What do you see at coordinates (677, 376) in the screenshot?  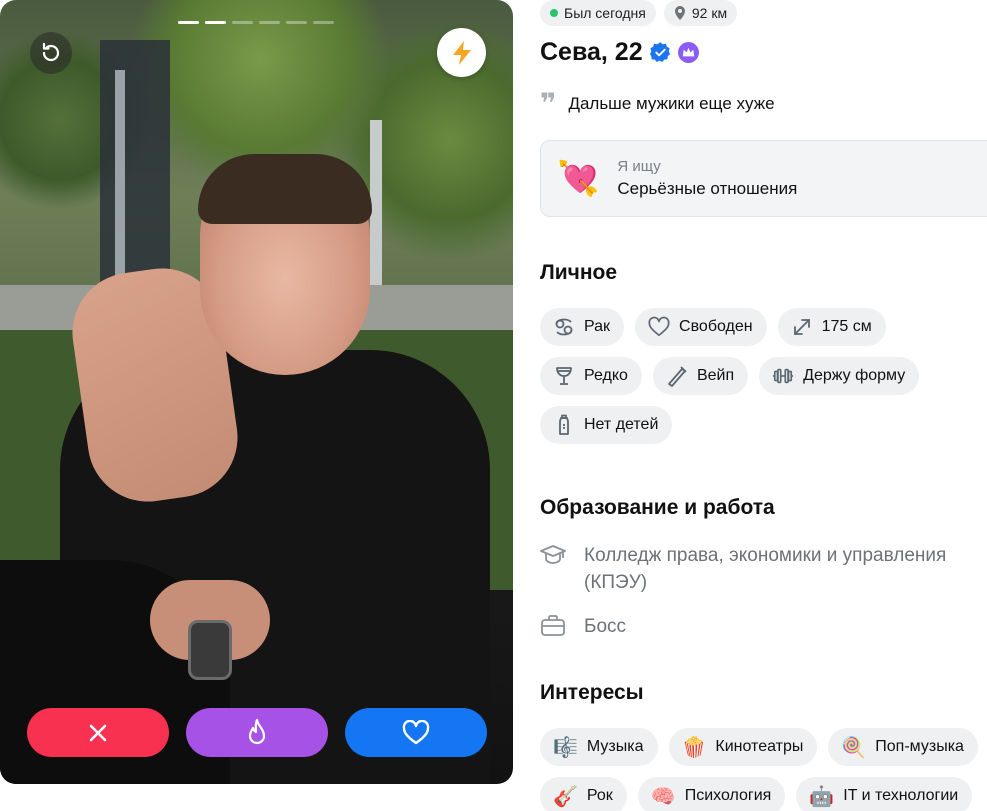 I see `vape-icon` at bounding box center [677, 376].